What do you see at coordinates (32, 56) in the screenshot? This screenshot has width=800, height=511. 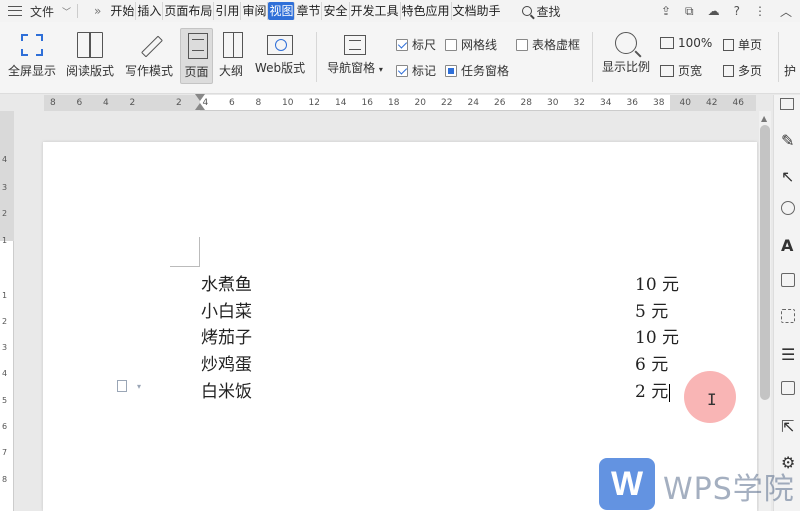 I see `fullscreen-button: 全屏显示` at bounding box center [32, 56].